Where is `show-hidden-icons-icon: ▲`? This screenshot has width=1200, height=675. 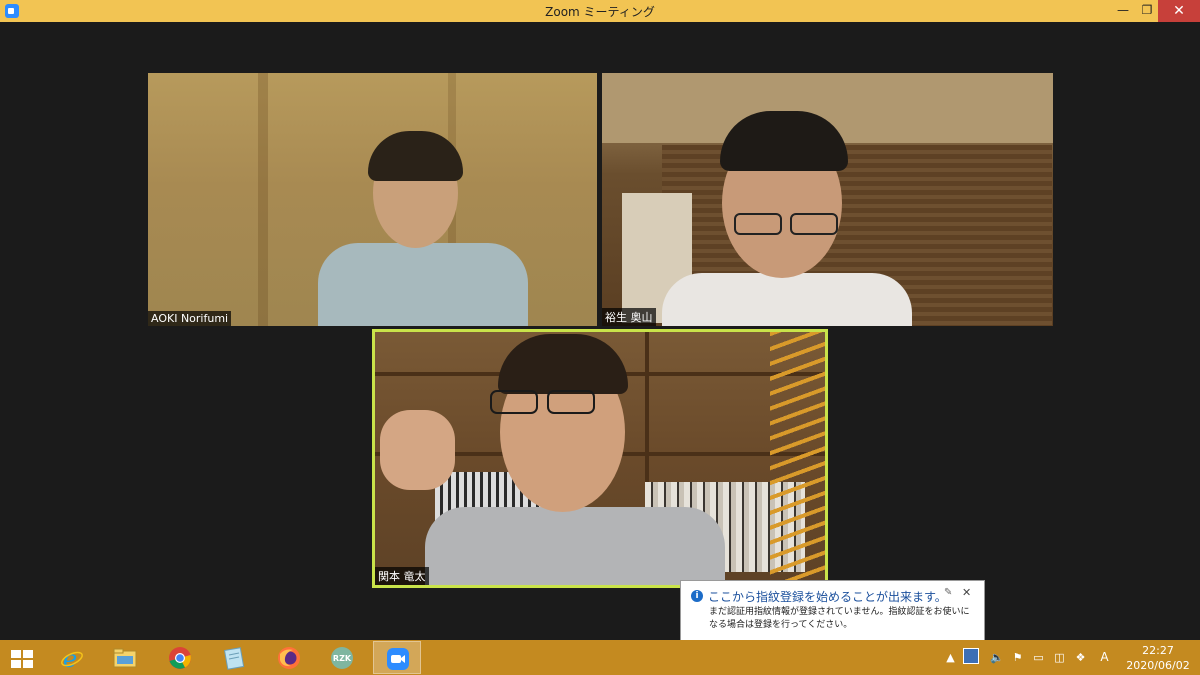 show-hidden-icons-icon: ▲ is located at coordinates (950, 657).